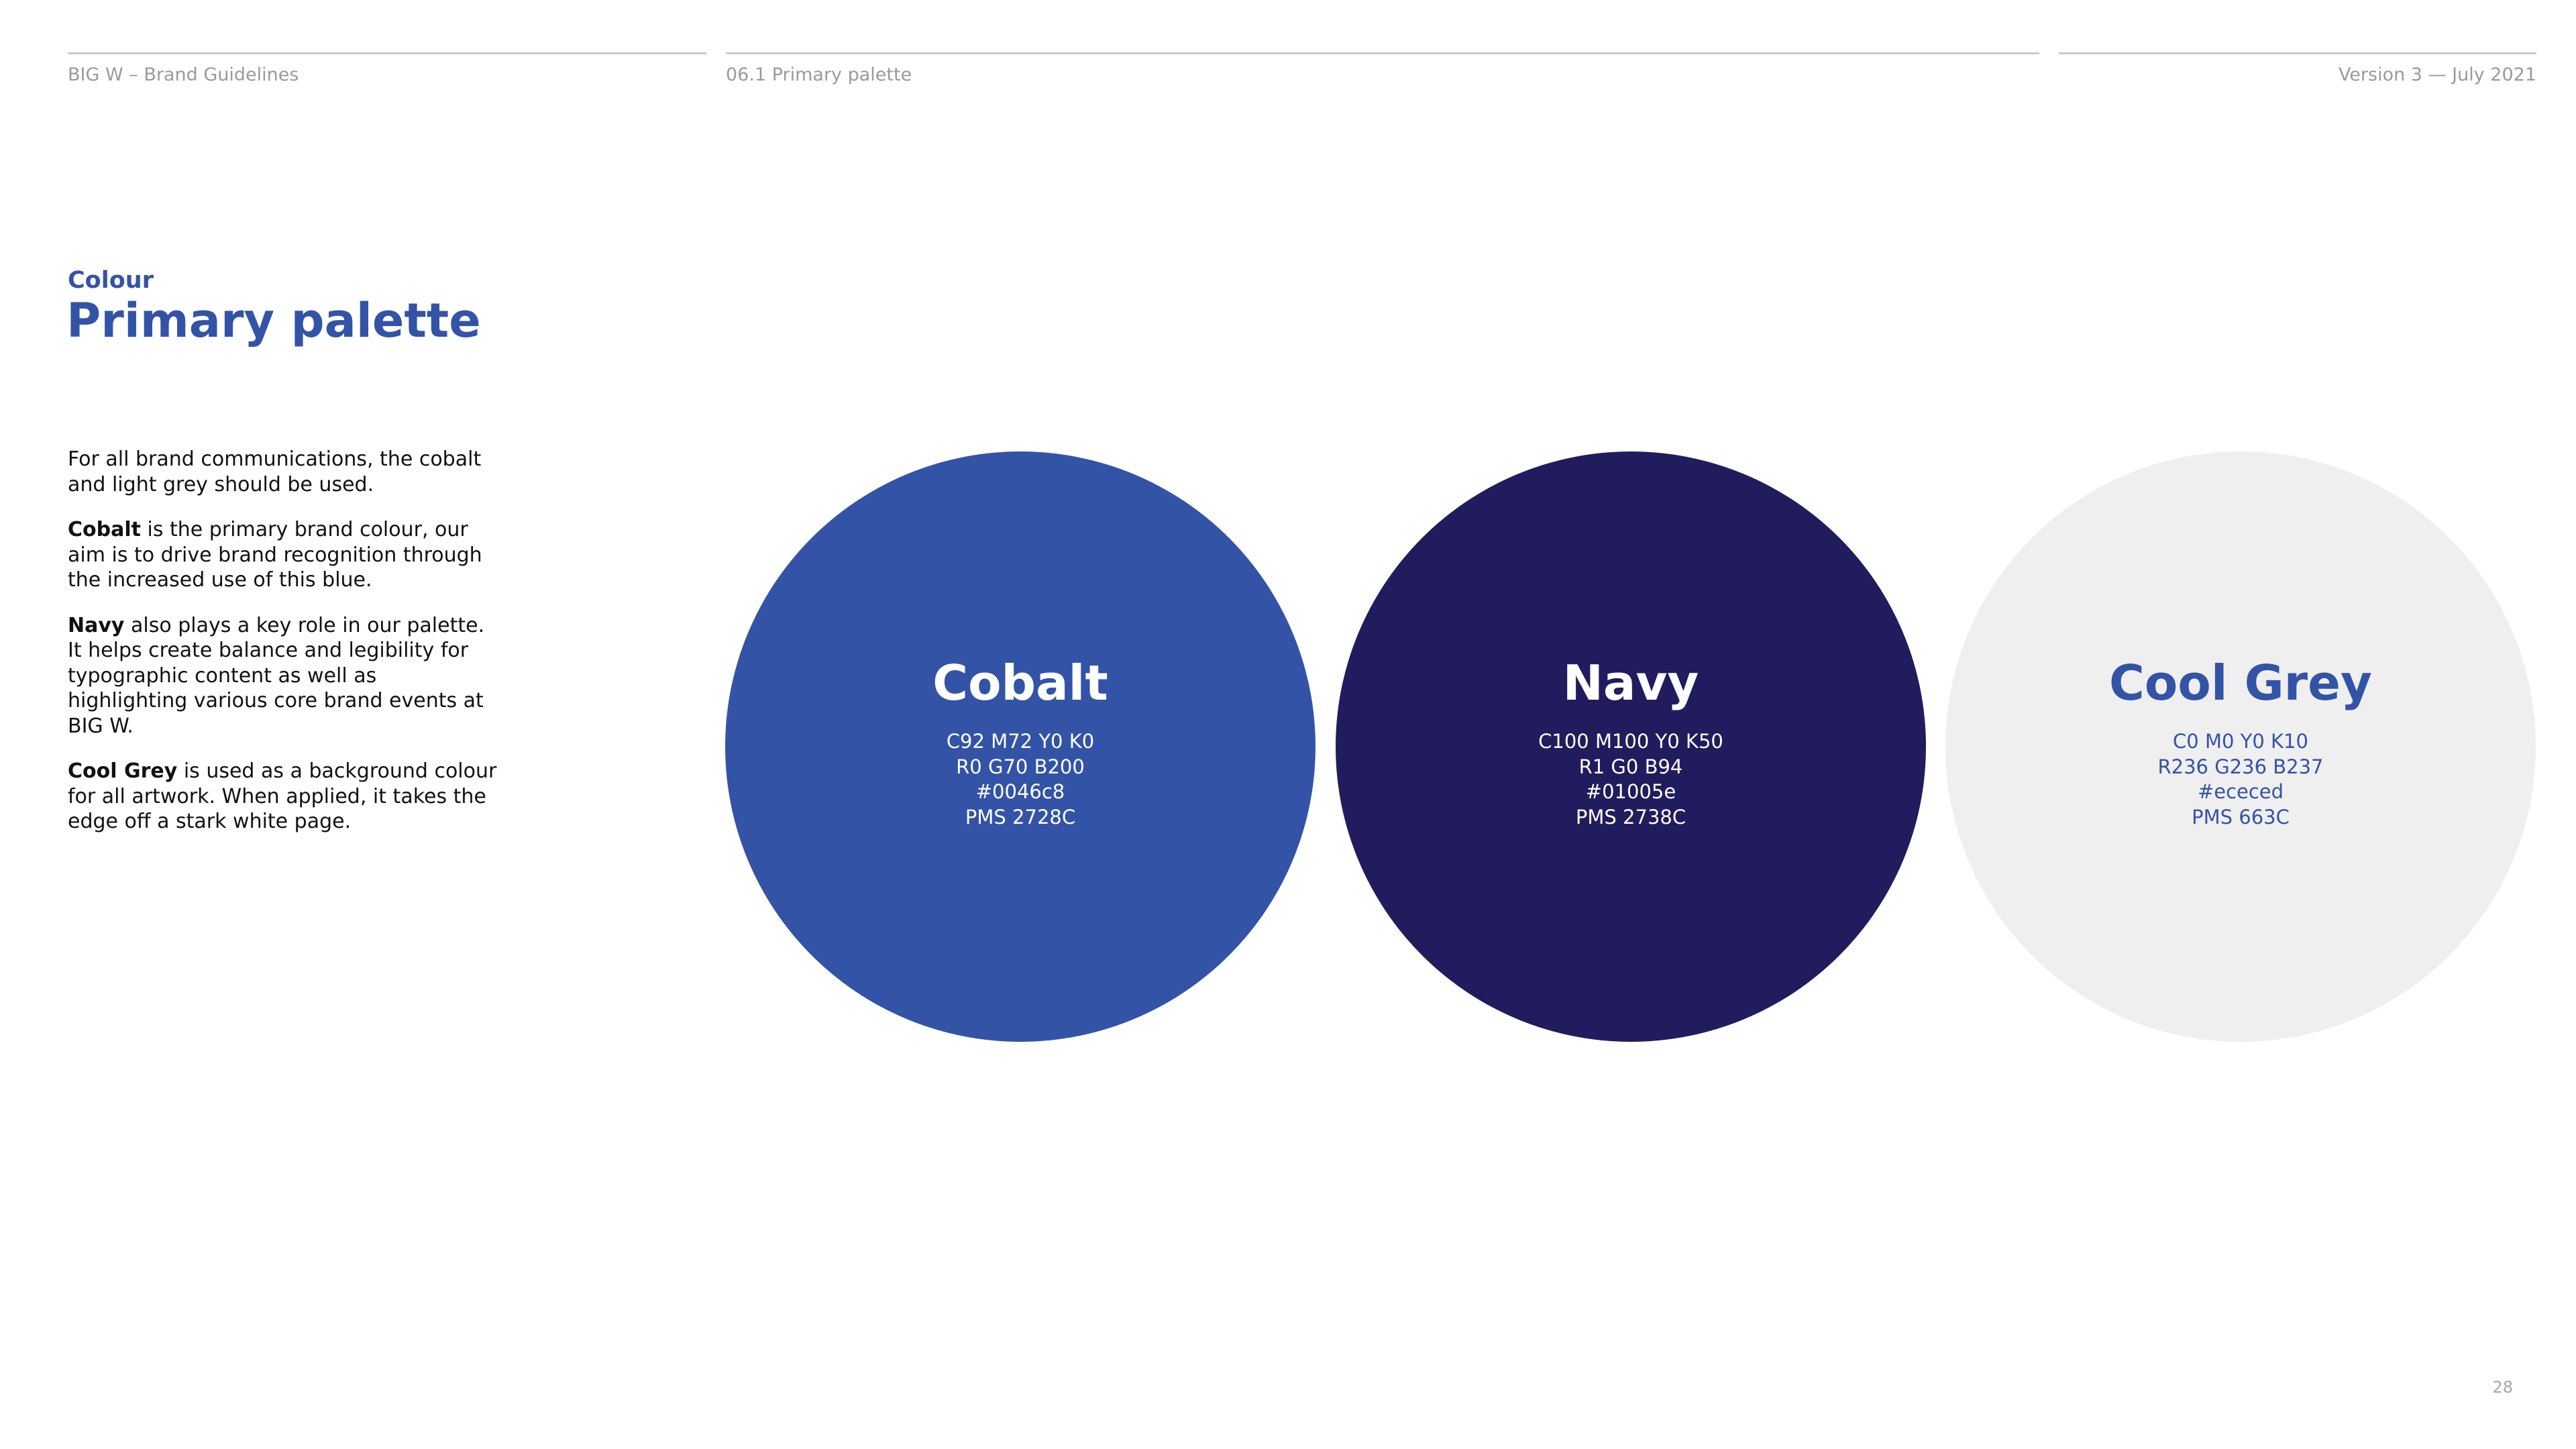 The height and width of the screenshot is (1449, 2576). Describe the element at coordinates (96, 625) in the screenshot. I see `navy-bold-label: Navy` at that location.